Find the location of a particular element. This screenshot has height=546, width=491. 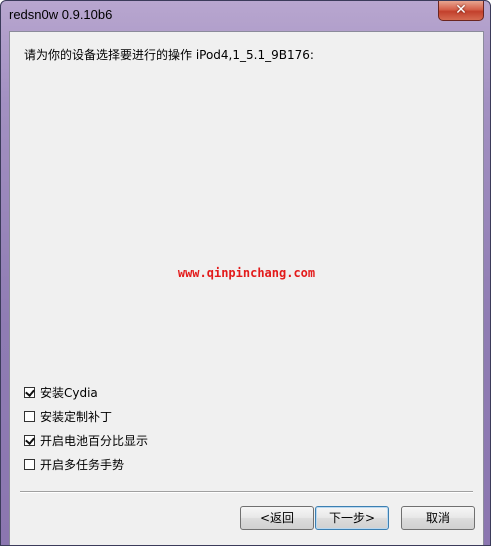

options-list: 安装Cydia 安装定制补丁 开启电池百分比显示 开启多任务手势 is located at coordinates (86, 428).